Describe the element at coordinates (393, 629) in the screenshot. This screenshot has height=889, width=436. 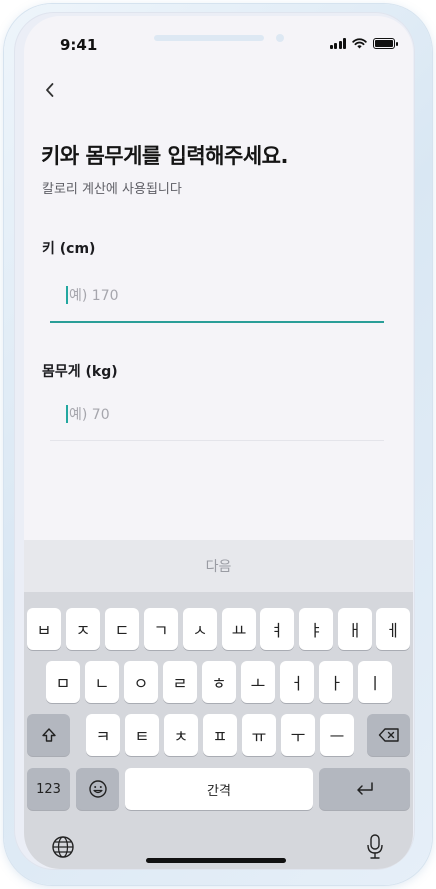
I see `key: ㅔ` at that location.